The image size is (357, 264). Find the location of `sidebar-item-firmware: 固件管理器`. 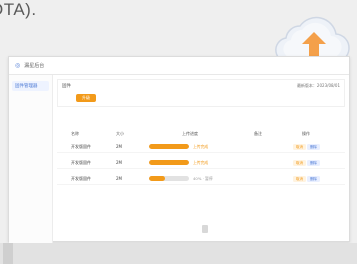

sidebar-item-firmware: 固件管理器 is located at coordinates (30, 86).